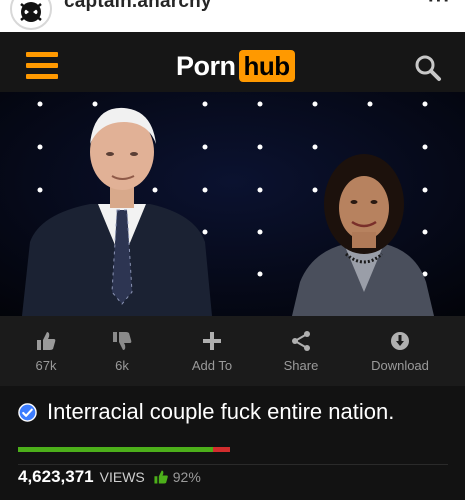 This screenshot has width=465, height=500. Describe the element at coordinates (212, 365) in the screenshot. I see `add-to-label: Add To` at that location.